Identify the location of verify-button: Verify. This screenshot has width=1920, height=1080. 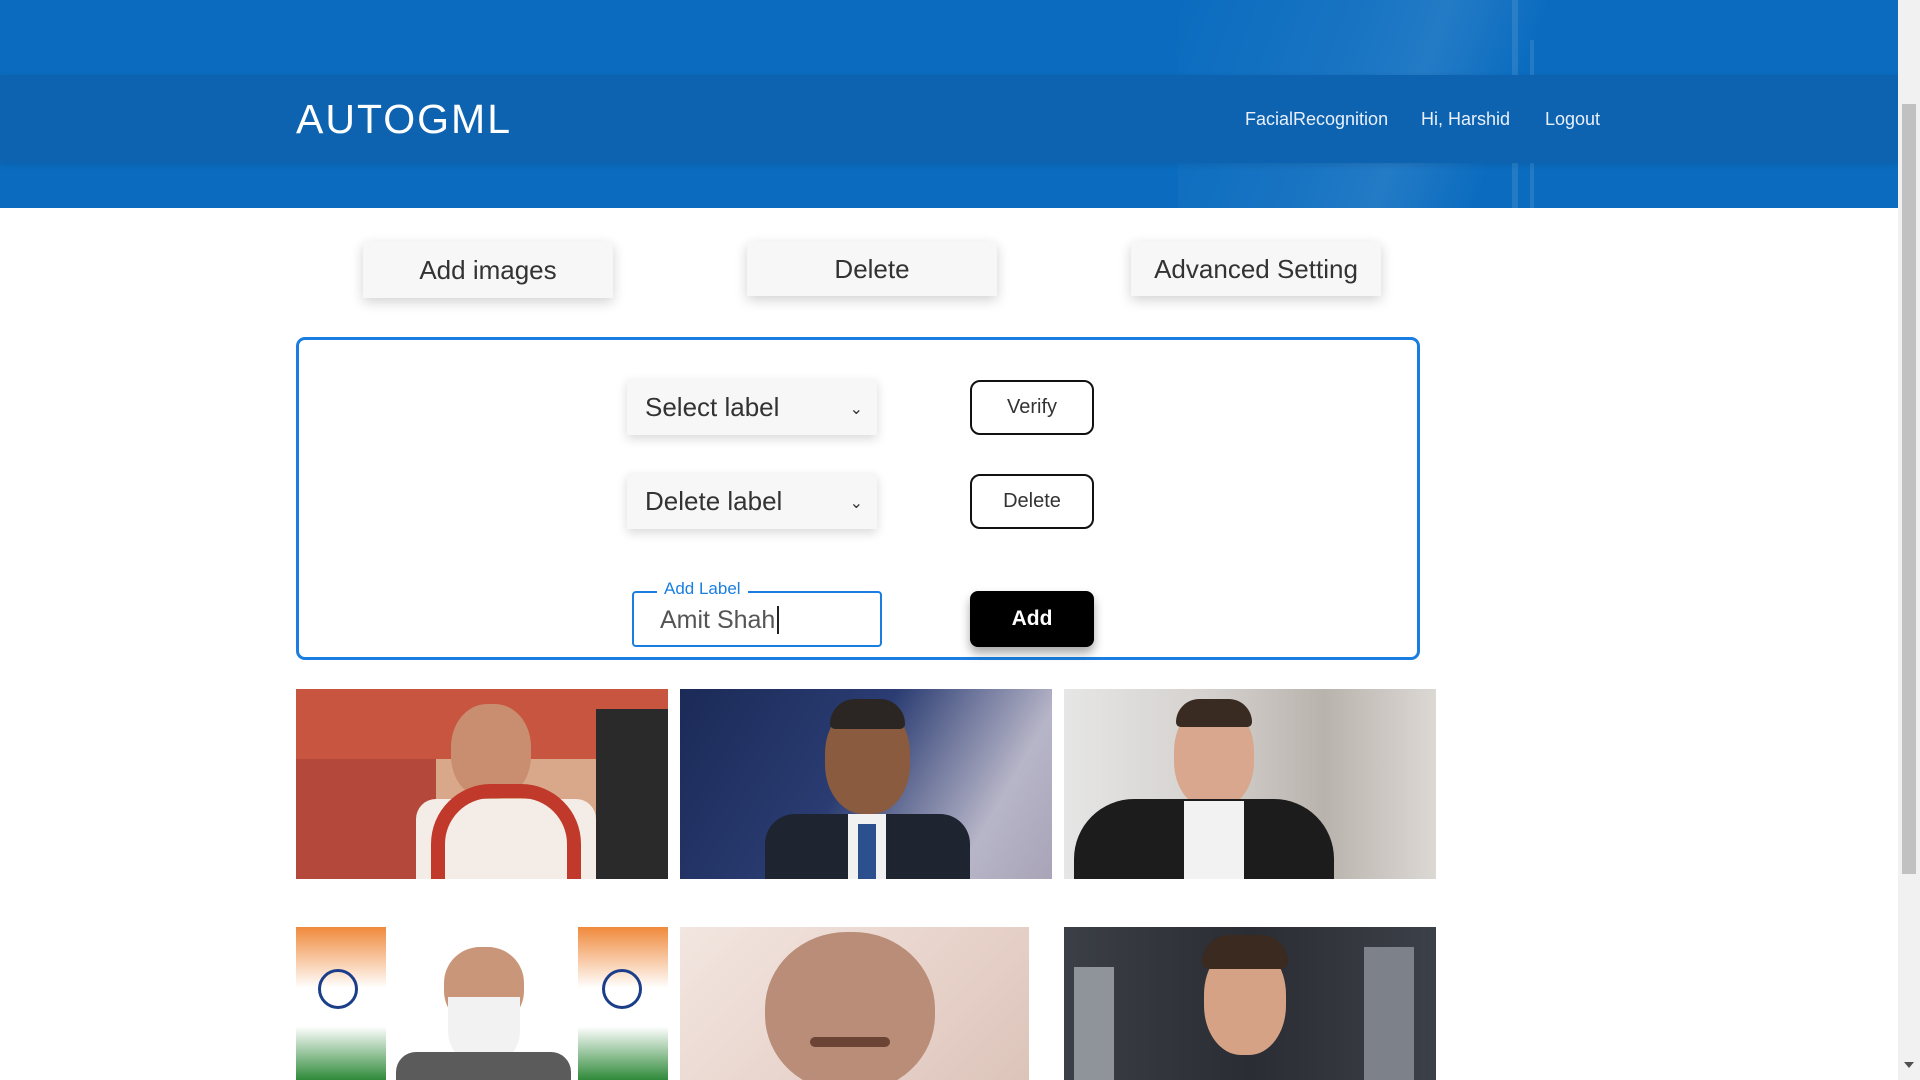
(1032, 407).